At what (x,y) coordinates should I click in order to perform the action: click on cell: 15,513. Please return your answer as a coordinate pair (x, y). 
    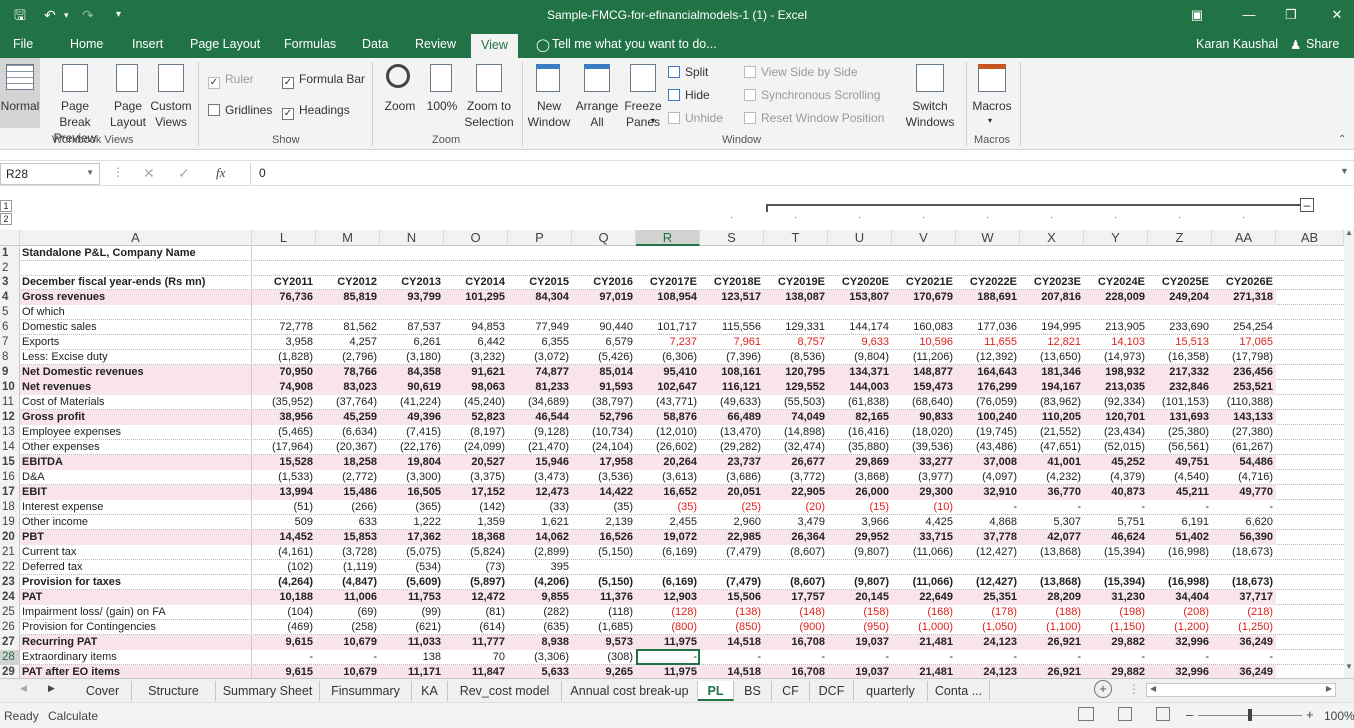
    Looking at the image, I should click on (1180, 342).